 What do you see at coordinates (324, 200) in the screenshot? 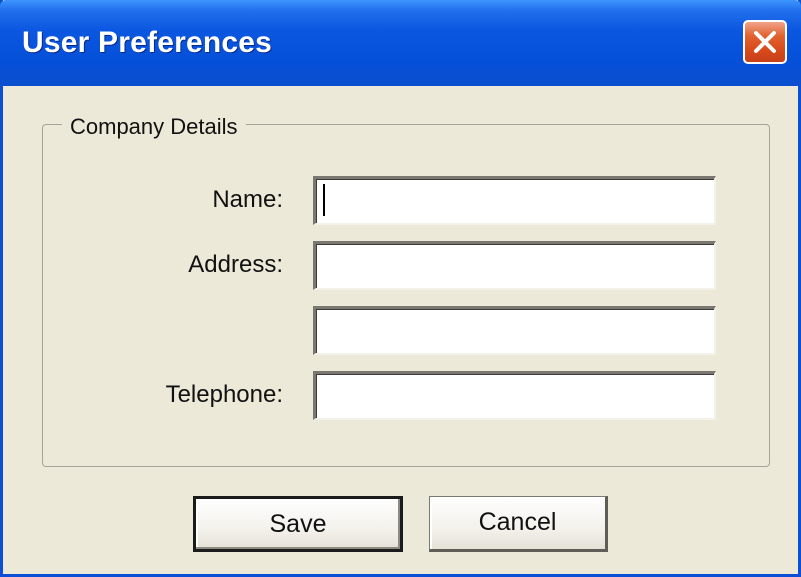
I see `text-caret` at bounding box center [324, 200].